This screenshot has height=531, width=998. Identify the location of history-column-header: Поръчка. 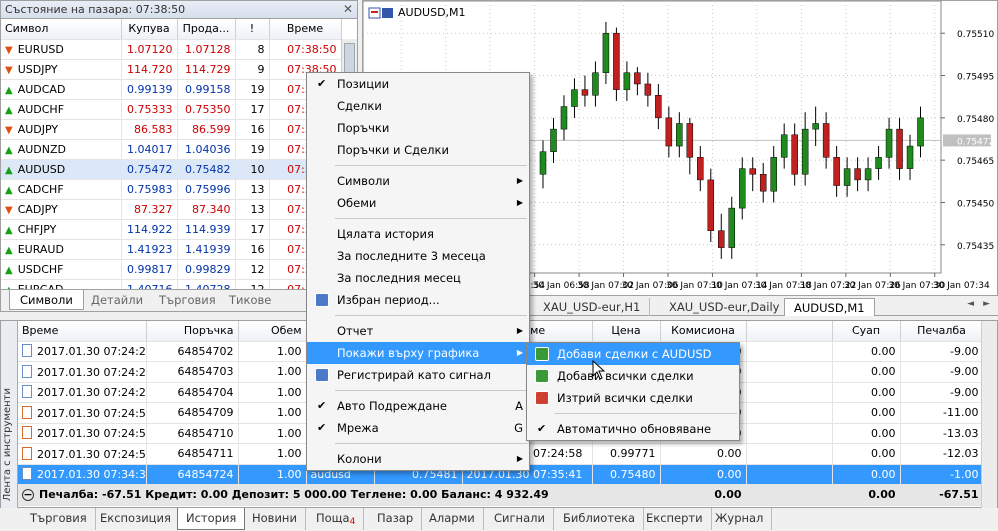
(192, 331).